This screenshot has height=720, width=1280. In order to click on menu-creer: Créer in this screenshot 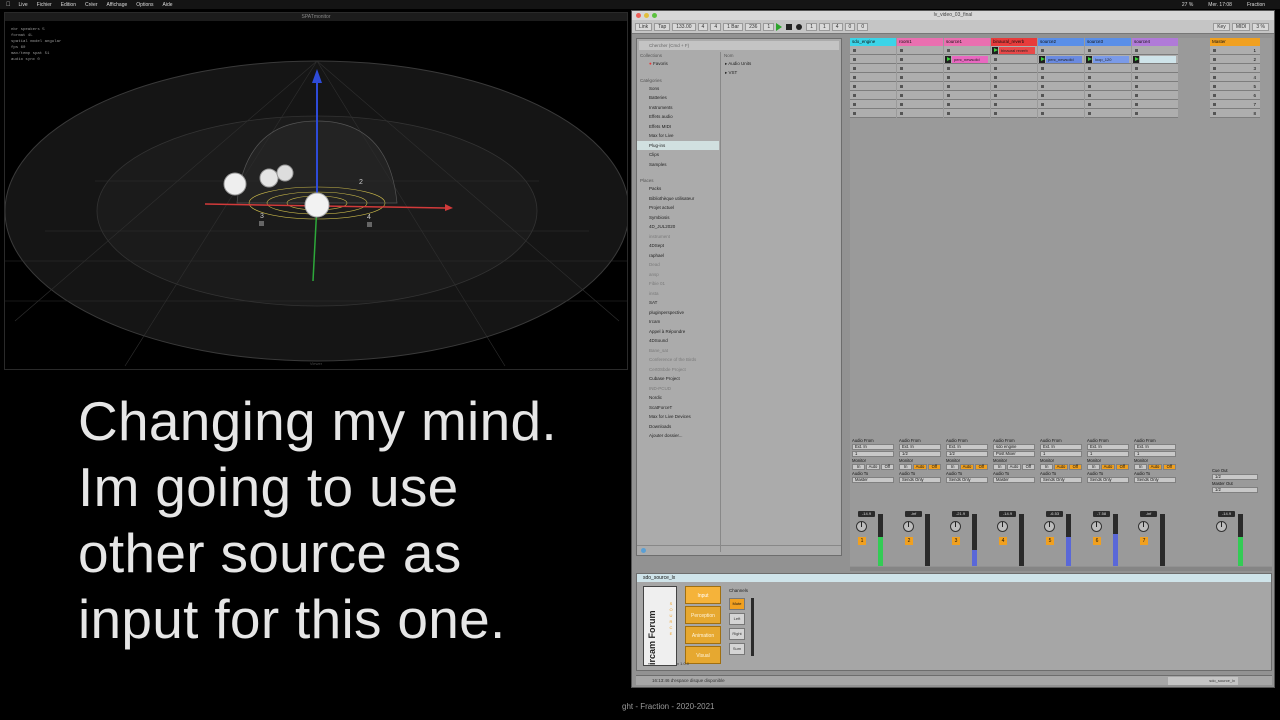, I will do `click(91, 5)`.